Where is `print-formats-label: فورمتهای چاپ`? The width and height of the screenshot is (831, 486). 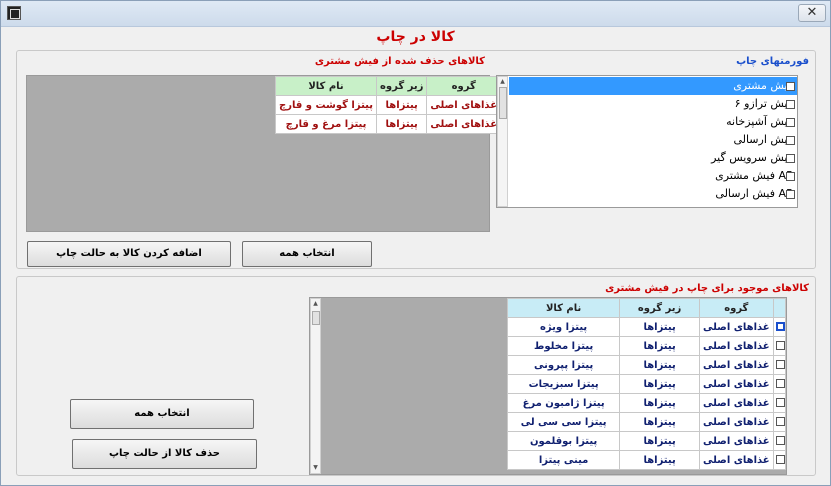
print-formats-label: فورمتهای چاپ is located at coordinates (772, 61).